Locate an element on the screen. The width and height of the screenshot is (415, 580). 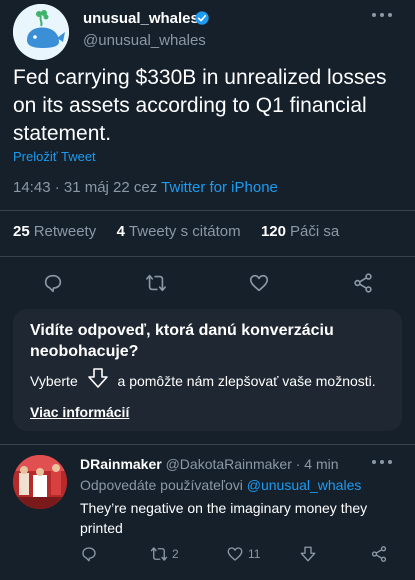
reply-downvote-button is located at coordinates (308, 555).